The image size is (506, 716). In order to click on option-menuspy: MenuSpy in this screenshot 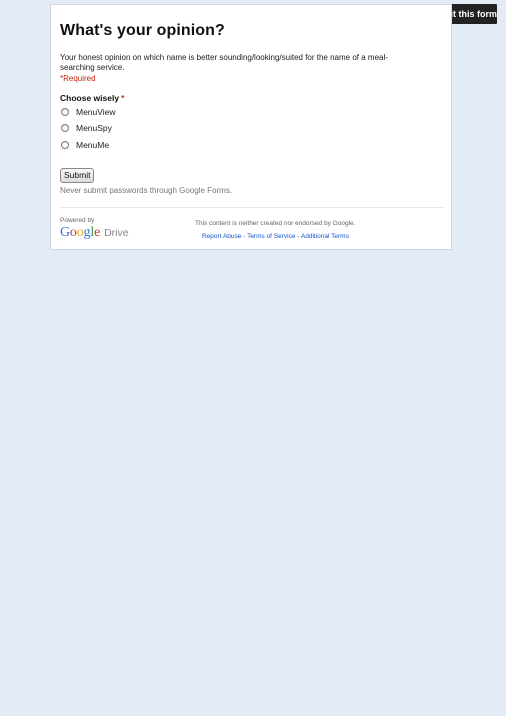, I will do `click(86, 128)`.